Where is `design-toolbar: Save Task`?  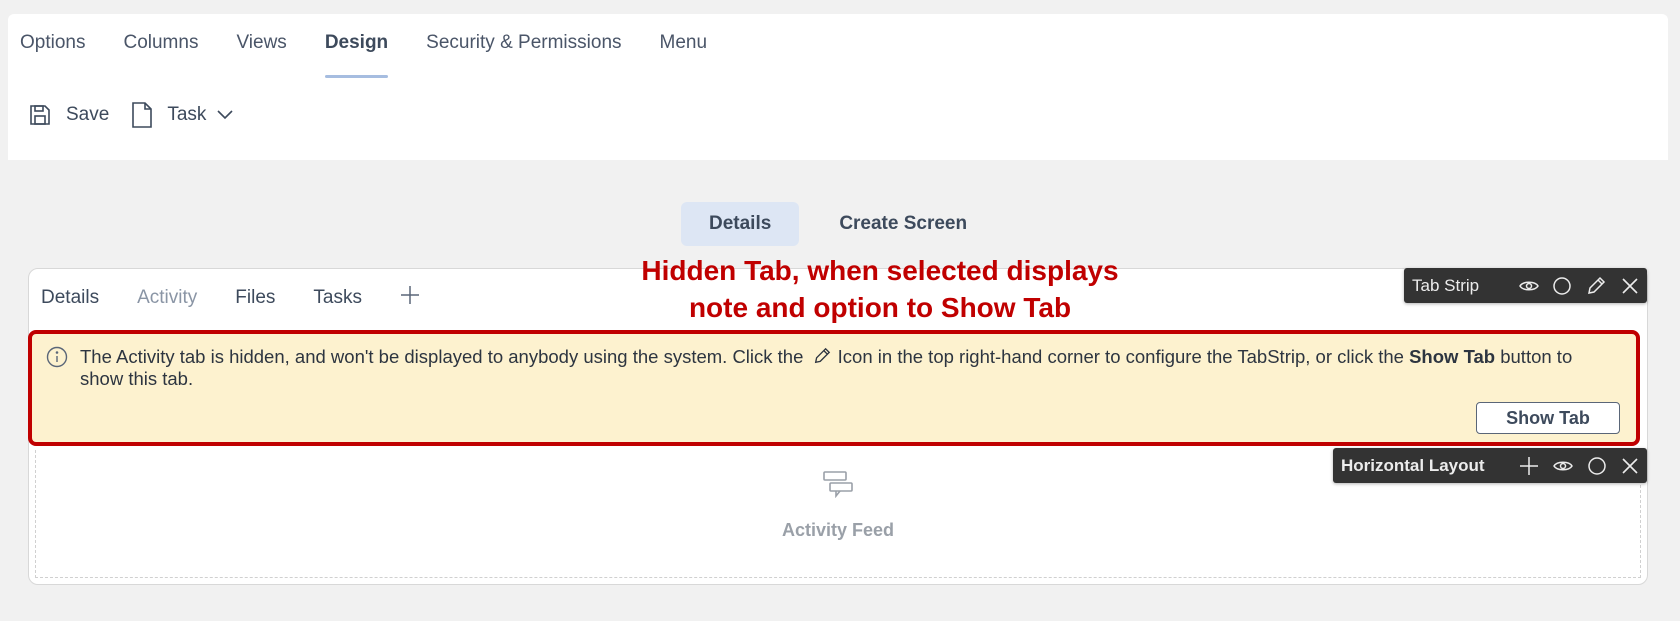 design-toolbar: Save Task is located at coordinates (142, 115).